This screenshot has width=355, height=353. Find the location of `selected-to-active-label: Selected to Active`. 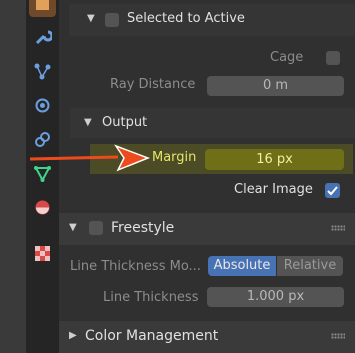

selected-to-active-label: Selected to Active is located at coordinates (186, 18).